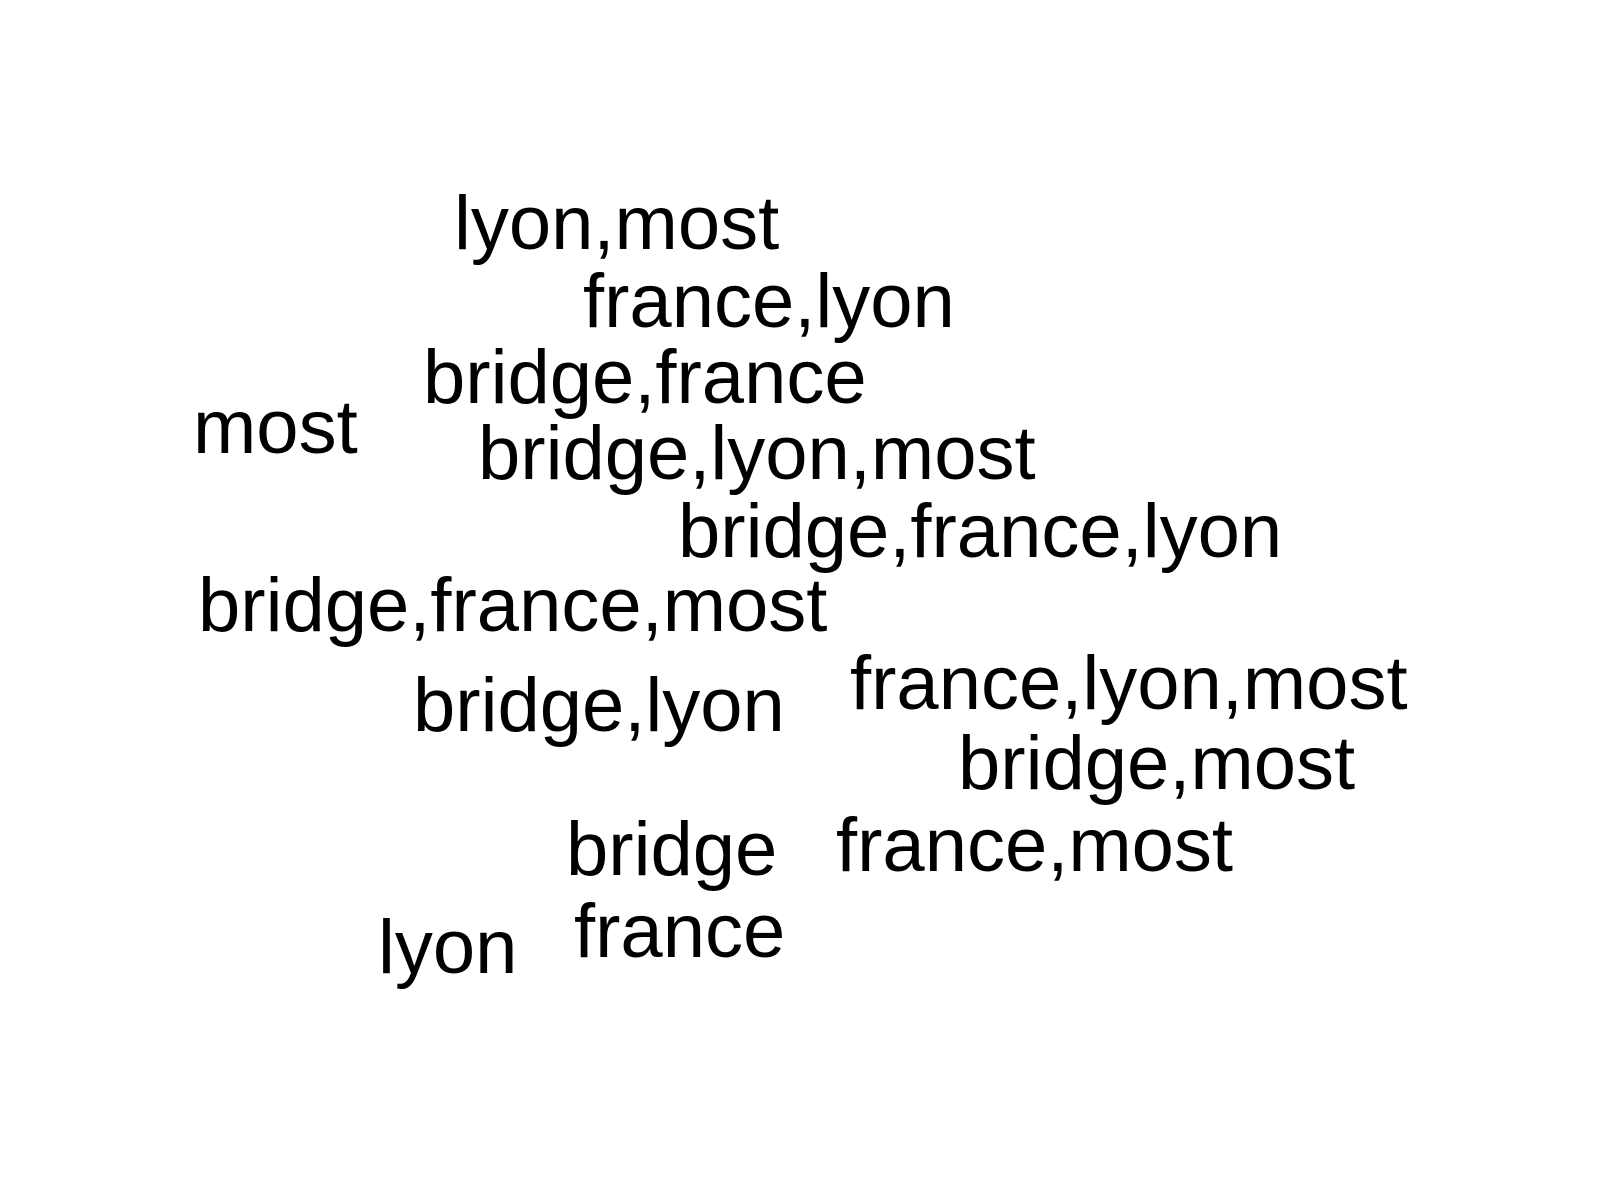 This screenshot has width=1600, height=1200. I want to click on term-label-most: most, so click(275, 427).